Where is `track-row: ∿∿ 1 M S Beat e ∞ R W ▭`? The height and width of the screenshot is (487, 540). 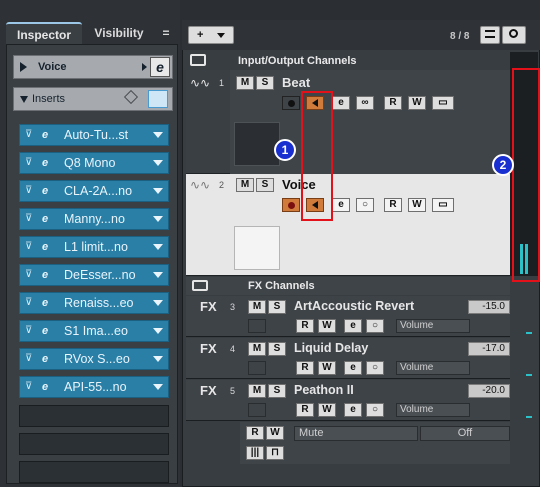
track-row: ∿∿ 1 M S Beat e ∞ R W ▭ is located at coordinates (348, 122).